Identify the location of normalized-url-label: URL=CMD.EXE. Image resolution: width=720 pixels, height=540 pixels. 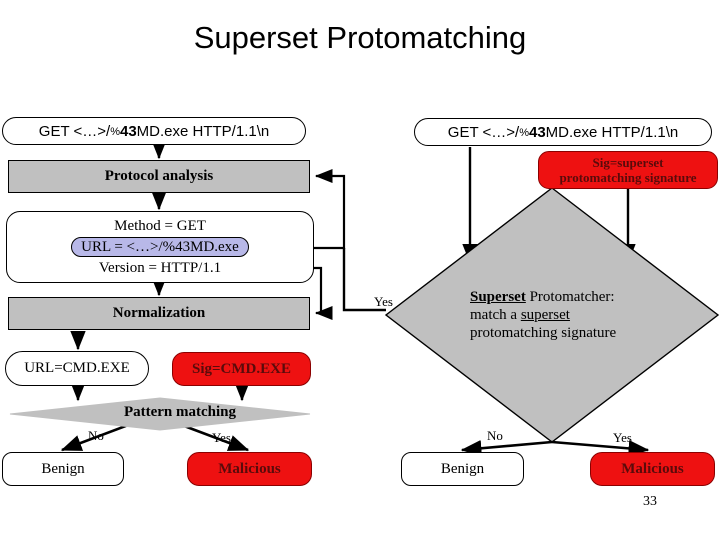
(77, 368).